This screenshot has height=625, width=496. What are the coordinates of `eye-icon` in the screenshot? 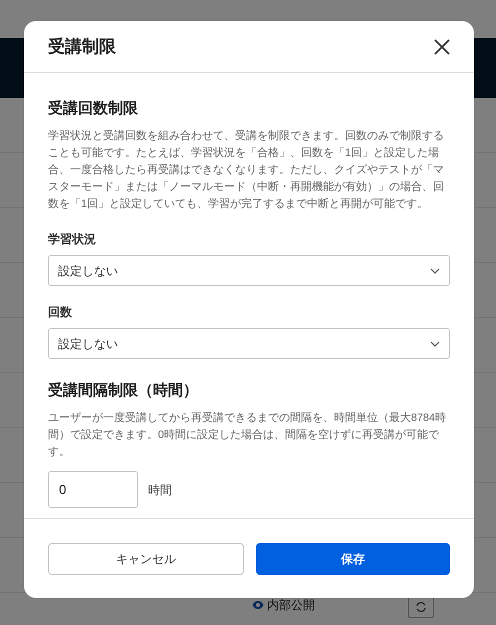 It's located at (258, 605).